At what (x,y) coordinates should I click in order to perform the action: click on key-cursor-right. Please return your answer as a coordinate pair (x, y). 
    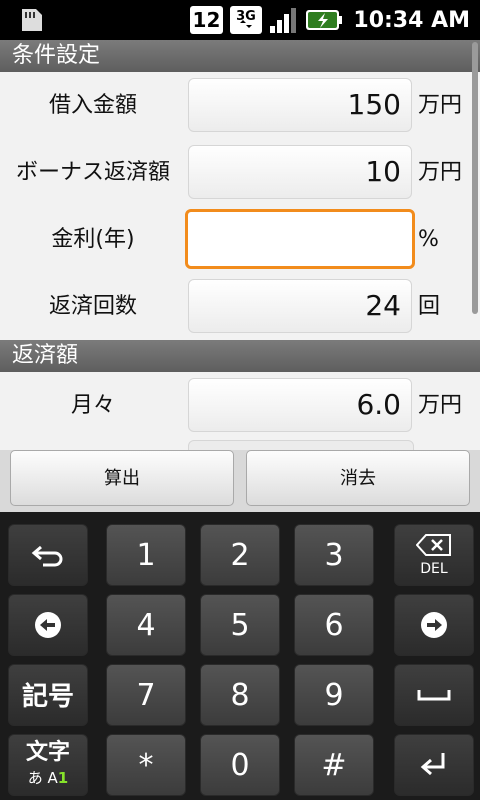
    Looking at the image, I should click on (434, 625).